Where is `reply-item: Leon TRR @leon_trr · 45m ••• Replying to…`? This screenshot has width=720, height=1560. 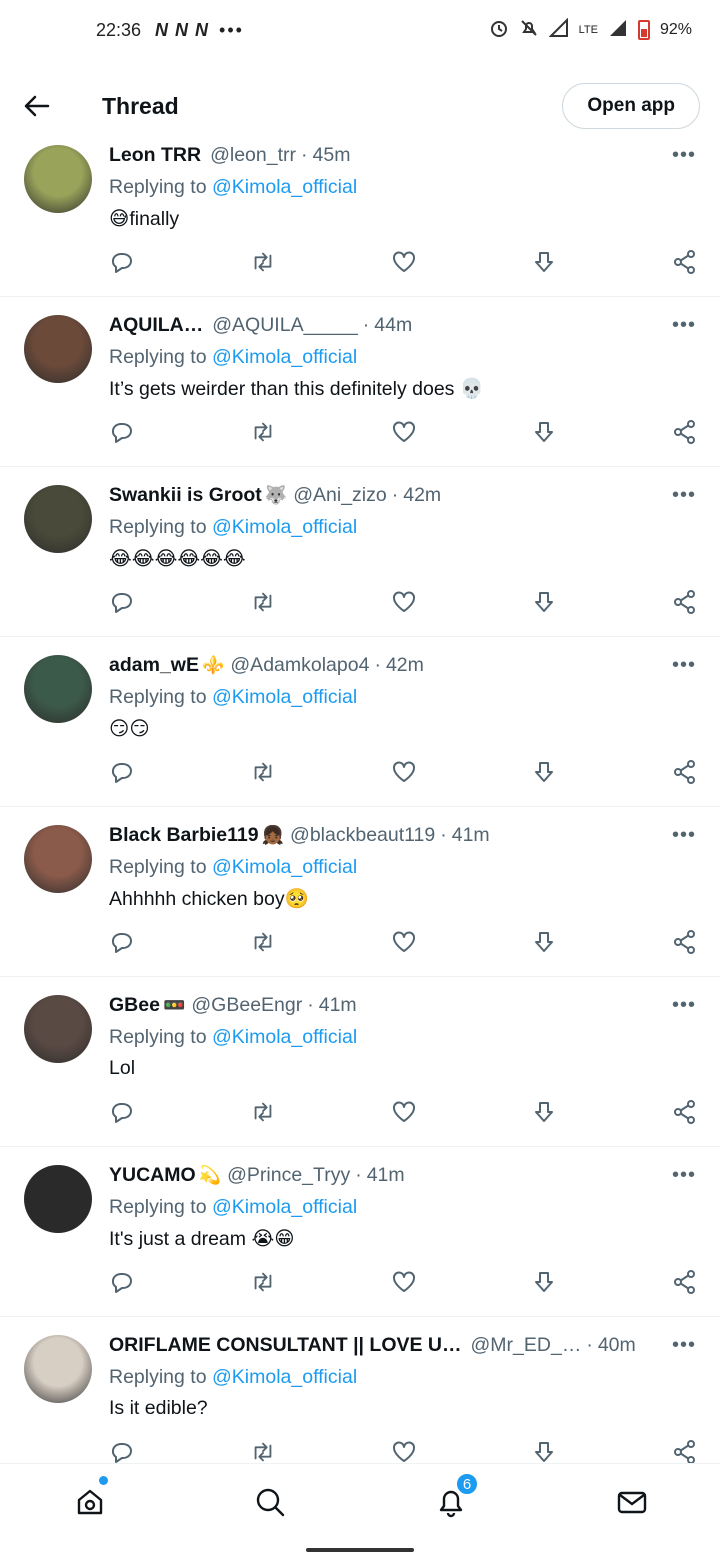 reply-item: Leon TRR @leon_trr · 45m ••• Replying to… is located at coordinates (360, 212).